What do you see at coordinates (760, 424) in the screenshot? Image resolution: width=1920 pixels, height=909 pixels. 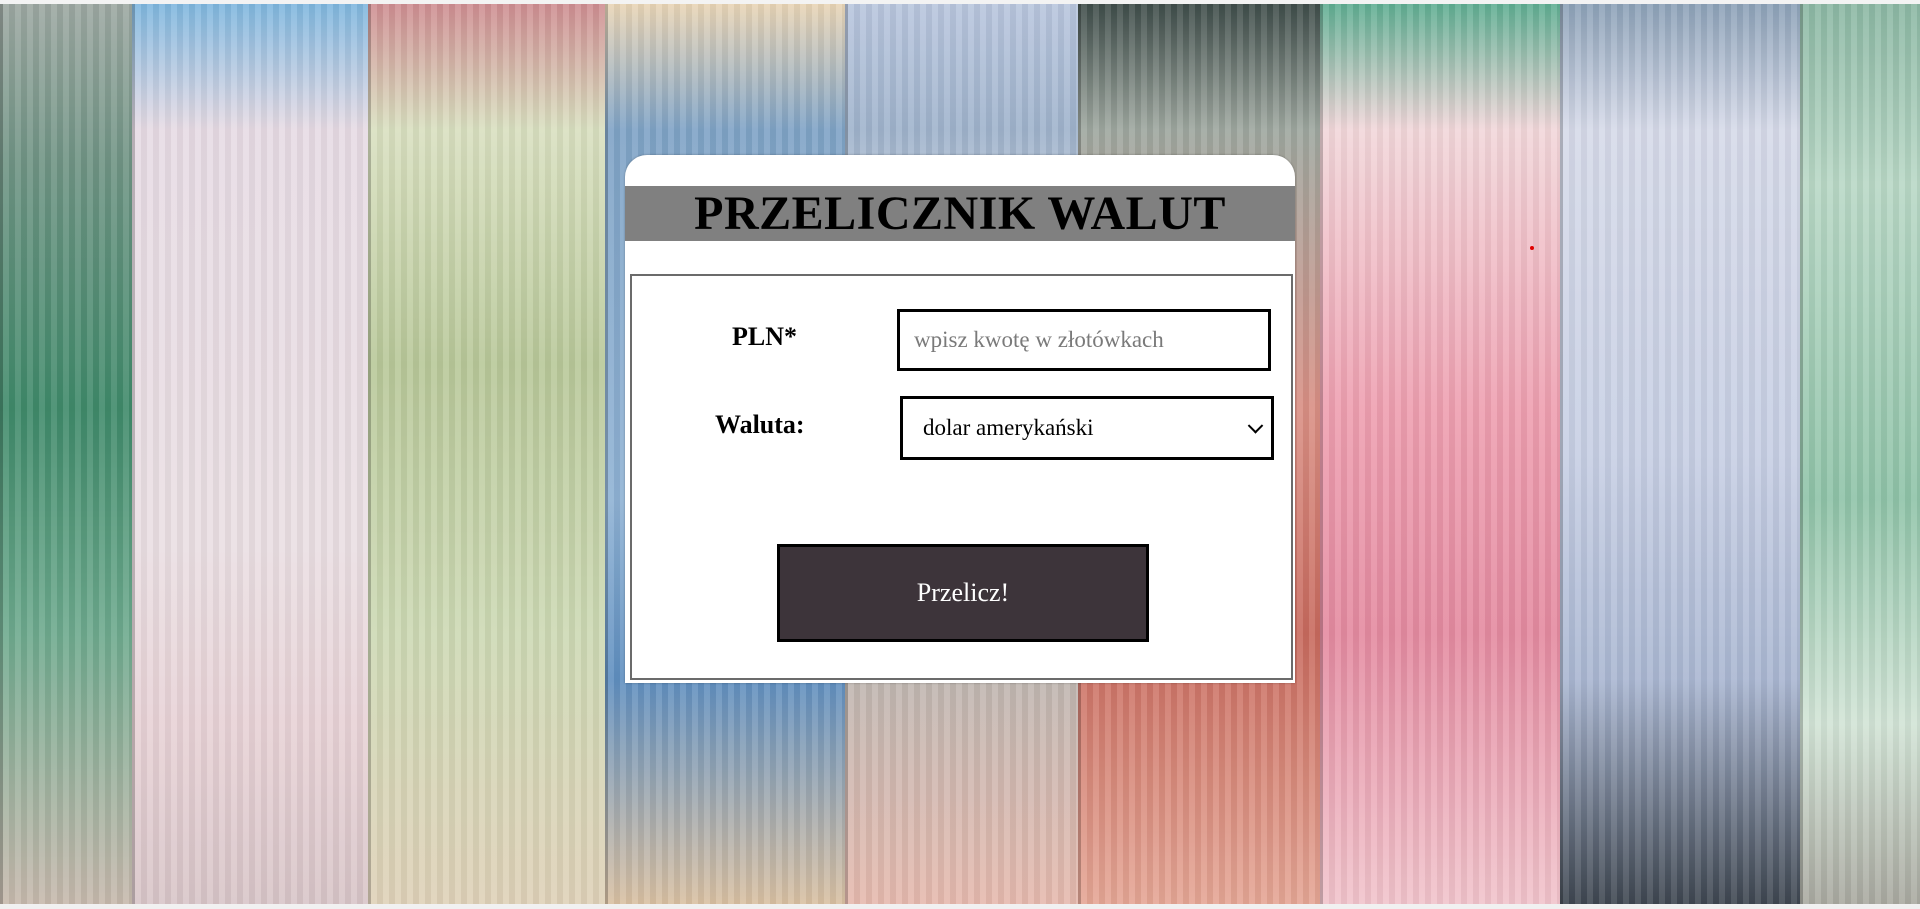 I see `currency-label: Waluta:` at bounding box center [760, 424].